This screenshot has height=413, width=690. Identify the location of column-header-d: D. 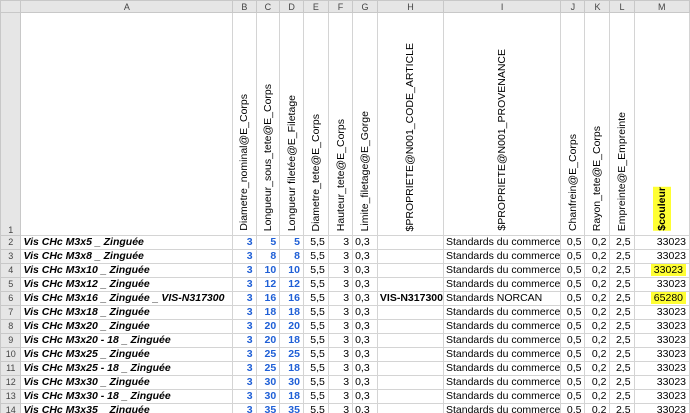
(291, 6).